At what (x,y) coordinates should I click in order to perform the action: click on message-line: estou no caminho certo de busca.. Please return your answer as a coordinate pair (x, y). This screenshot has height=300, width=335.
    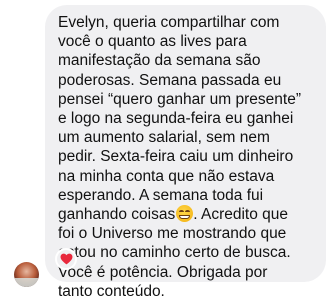
    Looking at the image, I should click on (174, 253).